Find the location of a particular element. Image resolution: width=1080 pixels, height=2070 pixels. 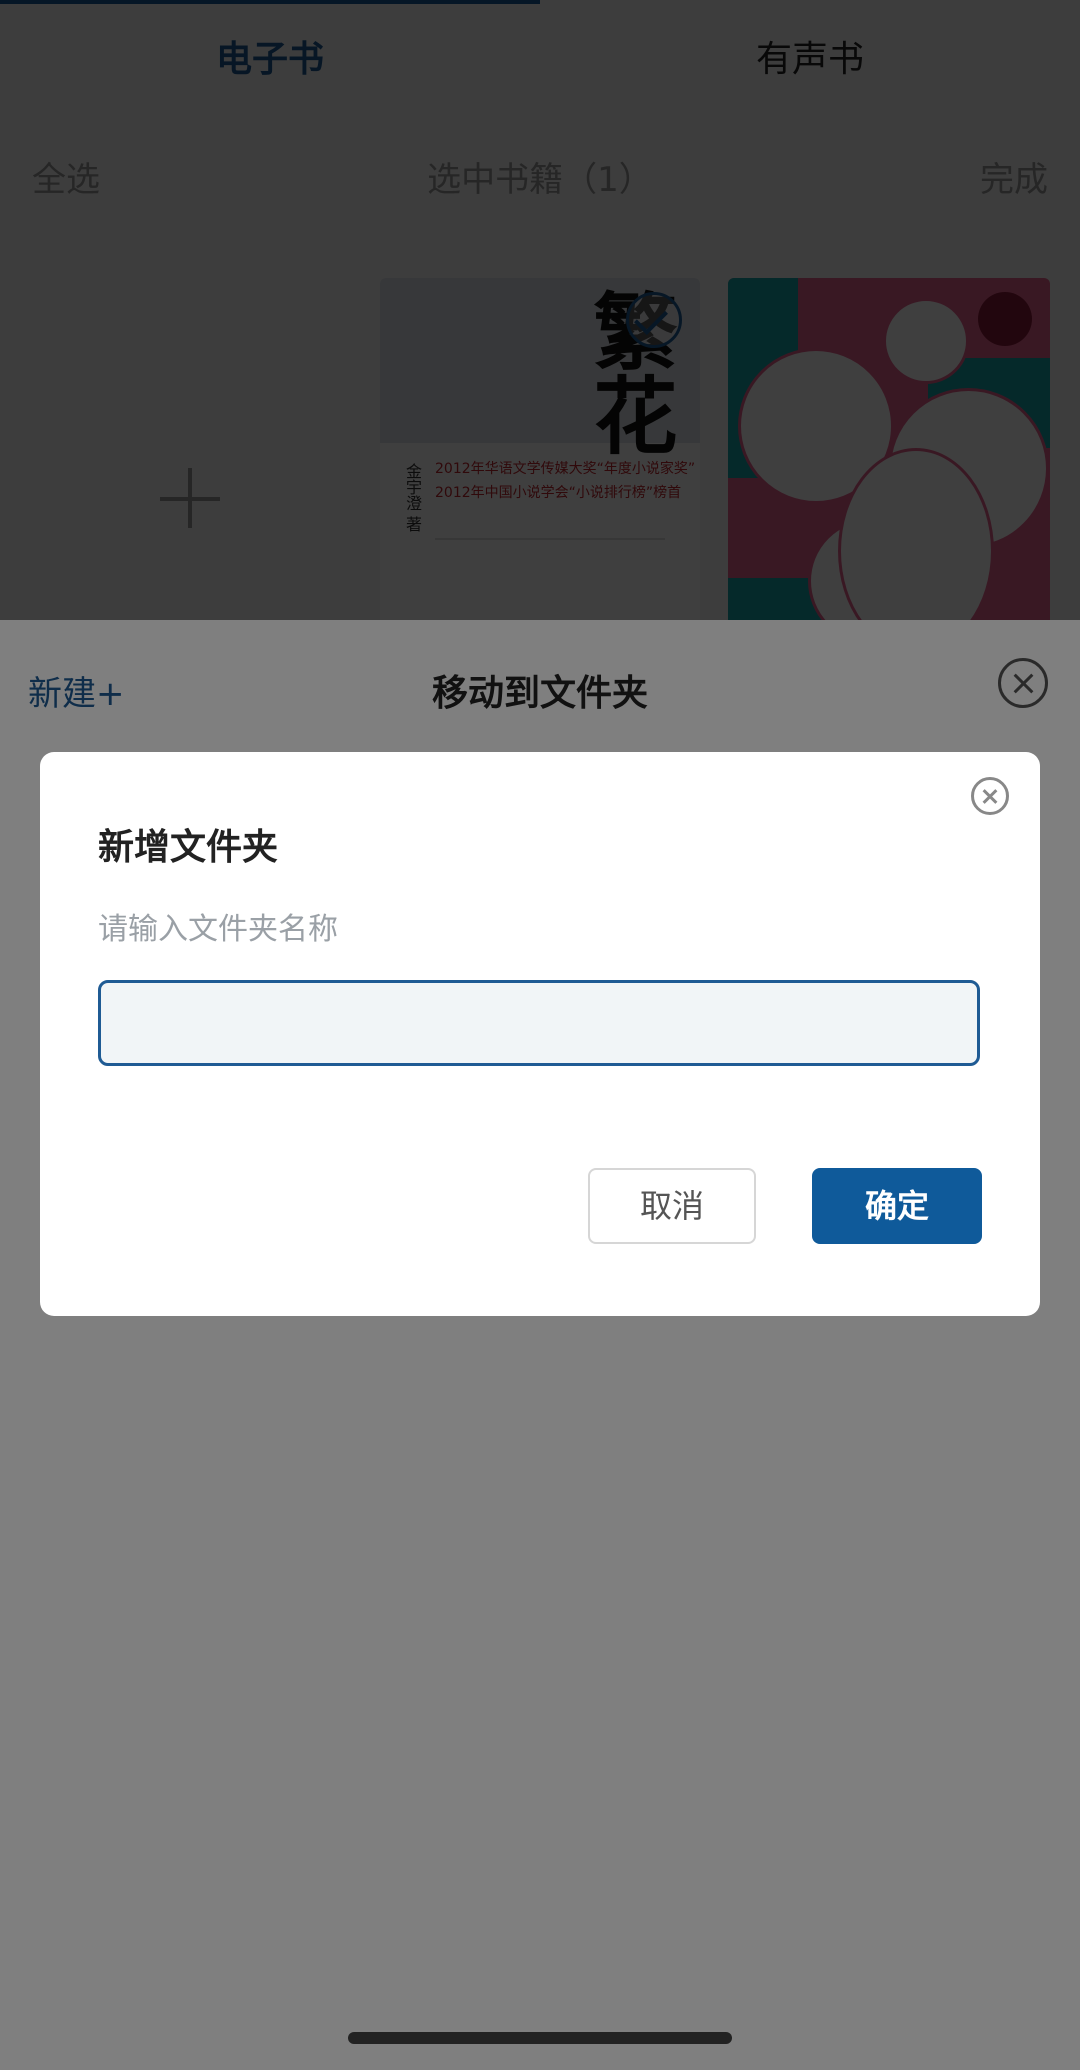

dialog-title: 新增文件夹 is located at coordinates (188, 847).